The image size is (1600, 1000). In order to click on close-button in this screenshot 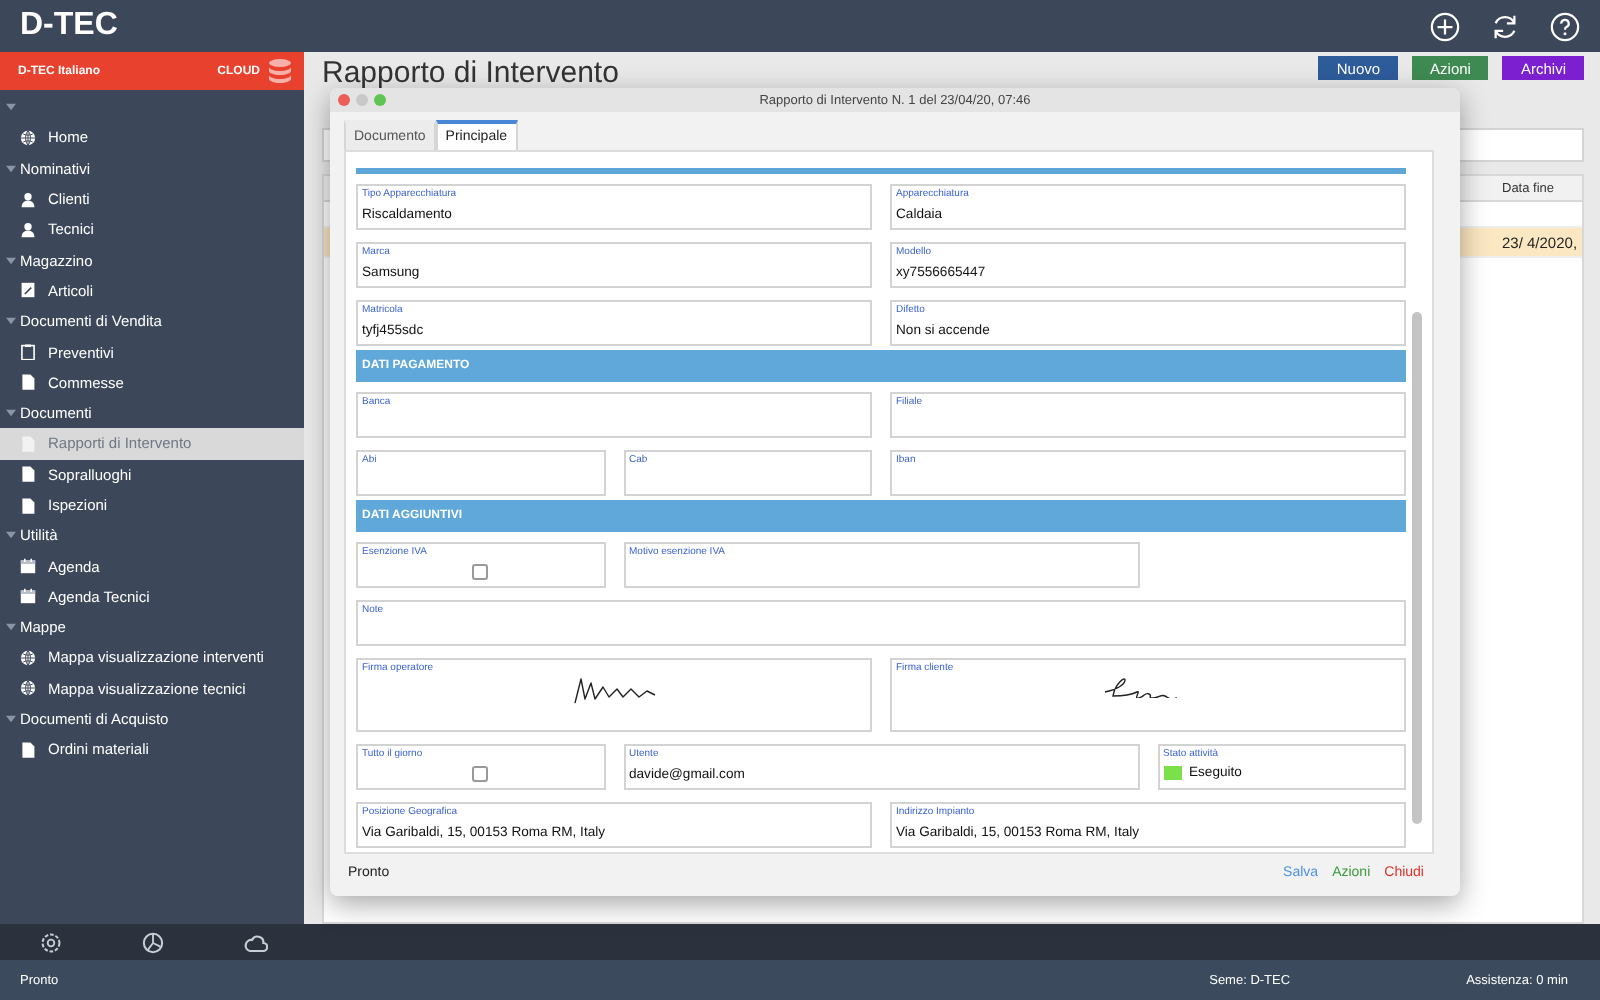, I will do `click(344, 100)`.